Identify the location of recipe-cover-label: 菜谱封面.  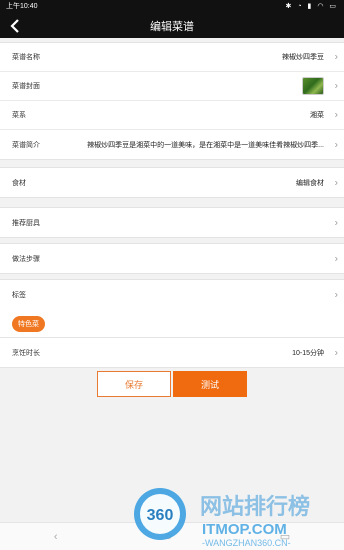
(26, 86).